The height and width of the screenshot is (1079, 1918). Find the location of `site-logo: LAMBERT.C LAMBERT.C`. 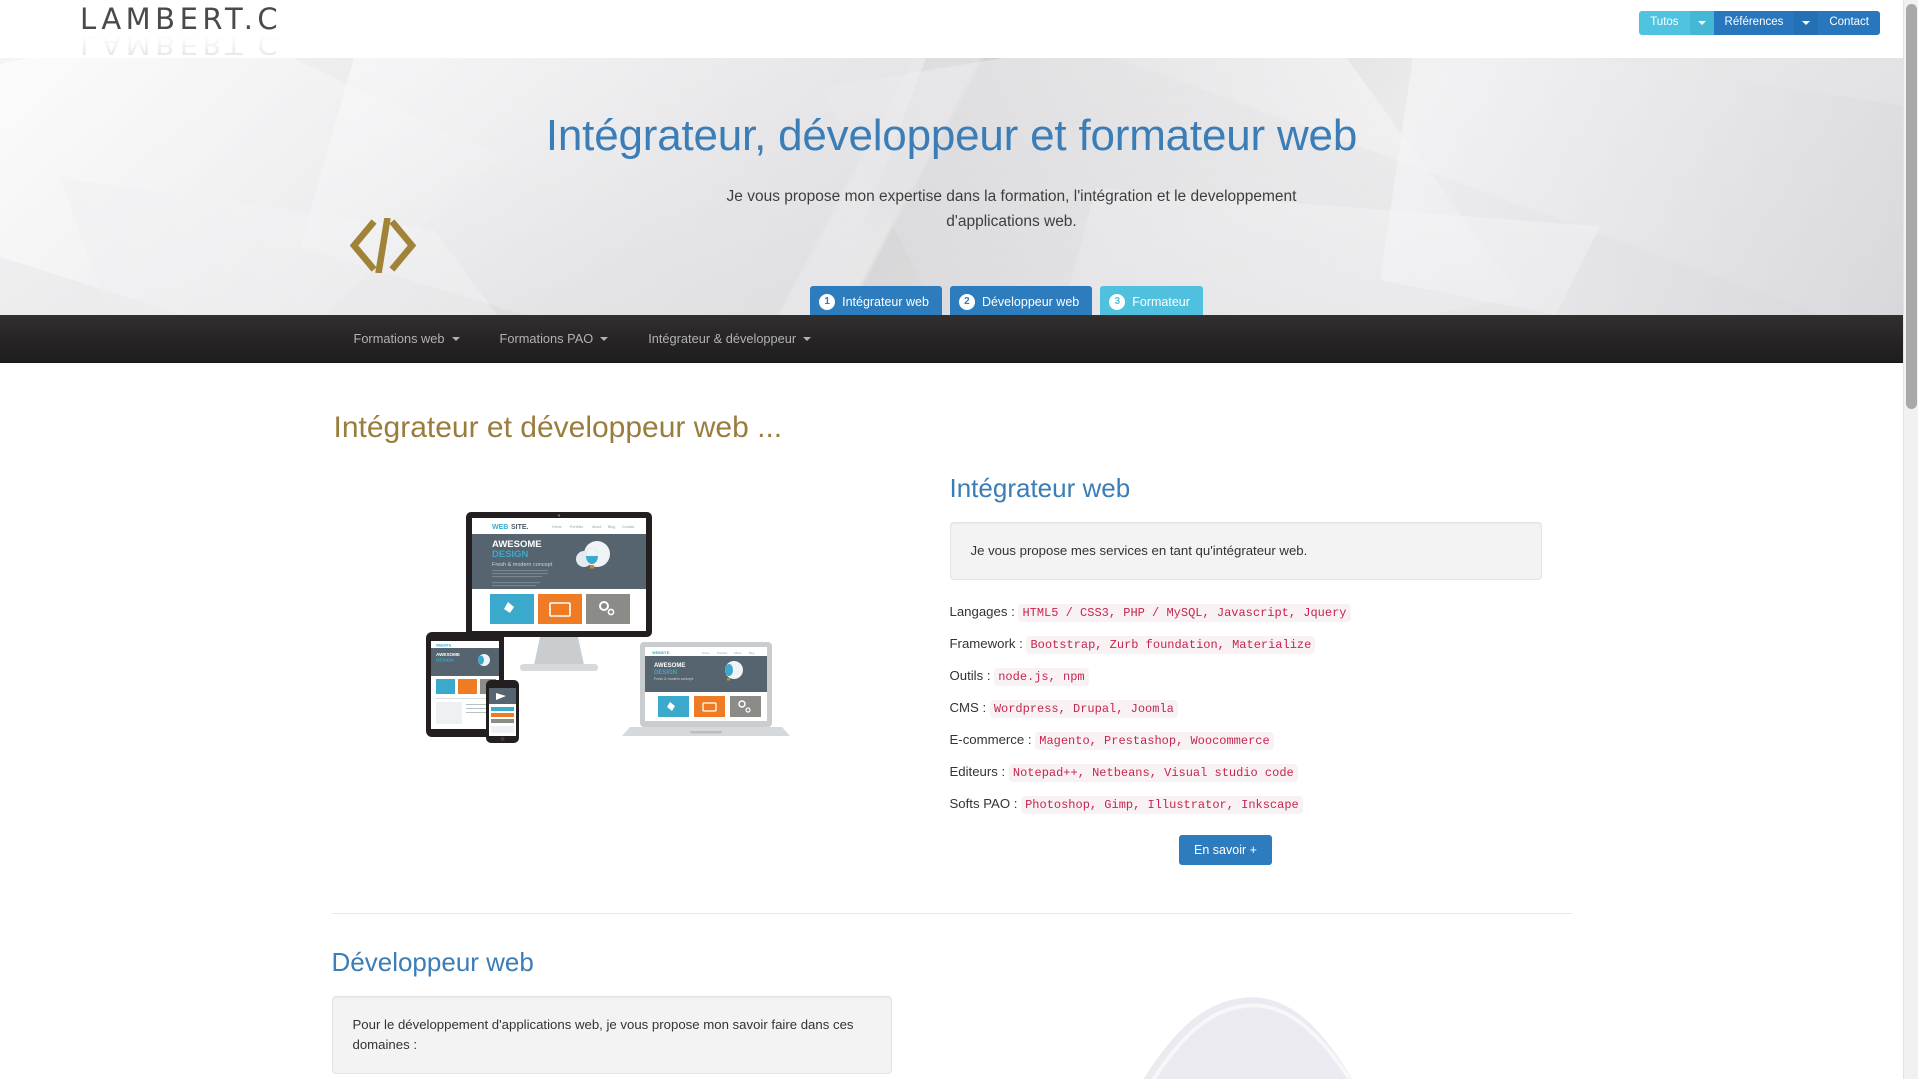

site-logo: LAMBERT.C LAMBERT.C is located at coordinates (230, 31).